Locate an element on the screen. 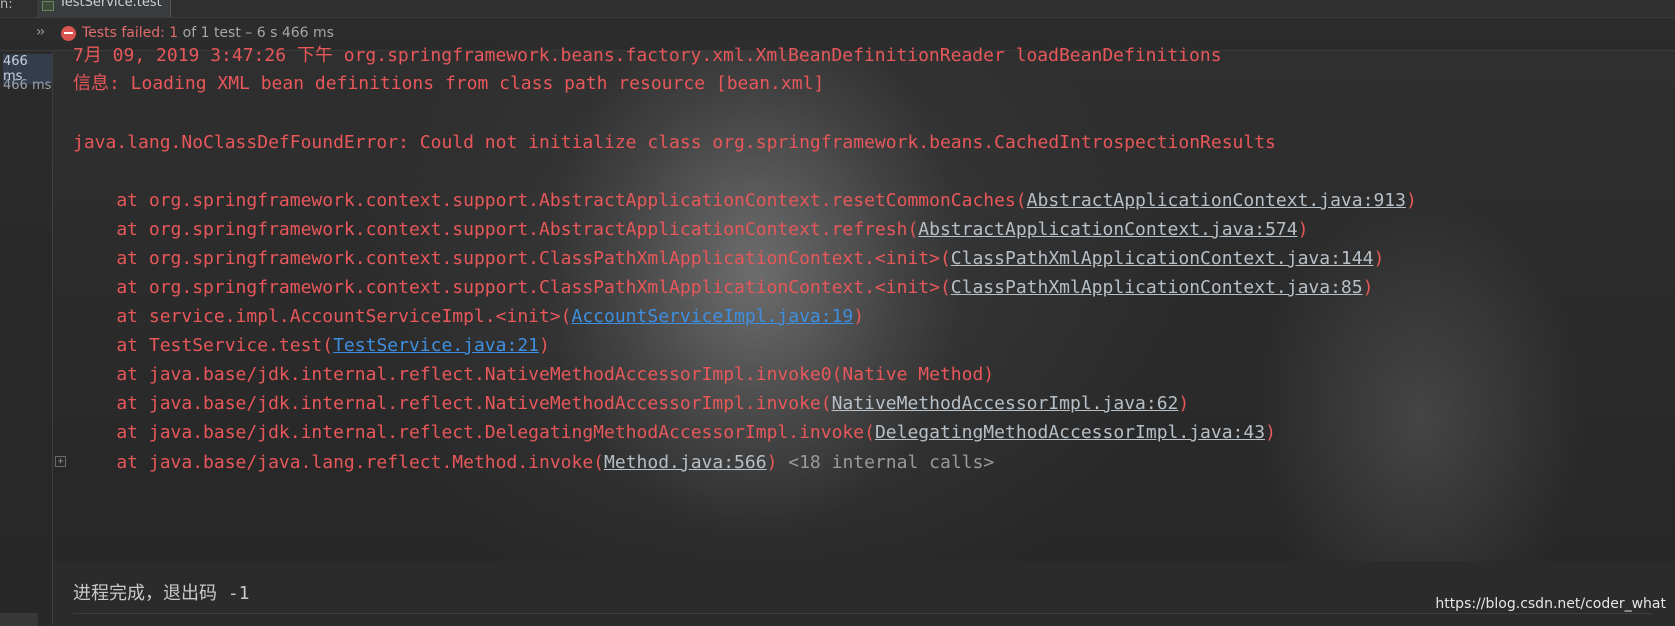 The image size is (1675, 626). source-link: ClassPathXmlApplicationContext.java:85 is located at coordinates (1157, 287).